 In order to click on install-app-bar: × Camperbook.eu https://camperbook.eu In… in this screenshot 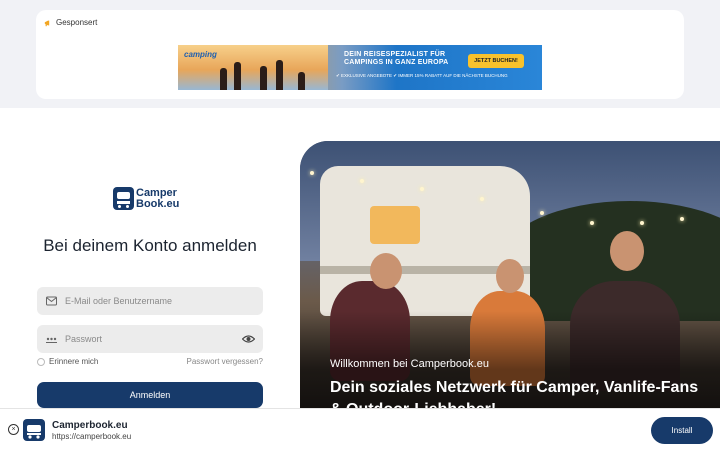, I will do `click(360, 429)`.